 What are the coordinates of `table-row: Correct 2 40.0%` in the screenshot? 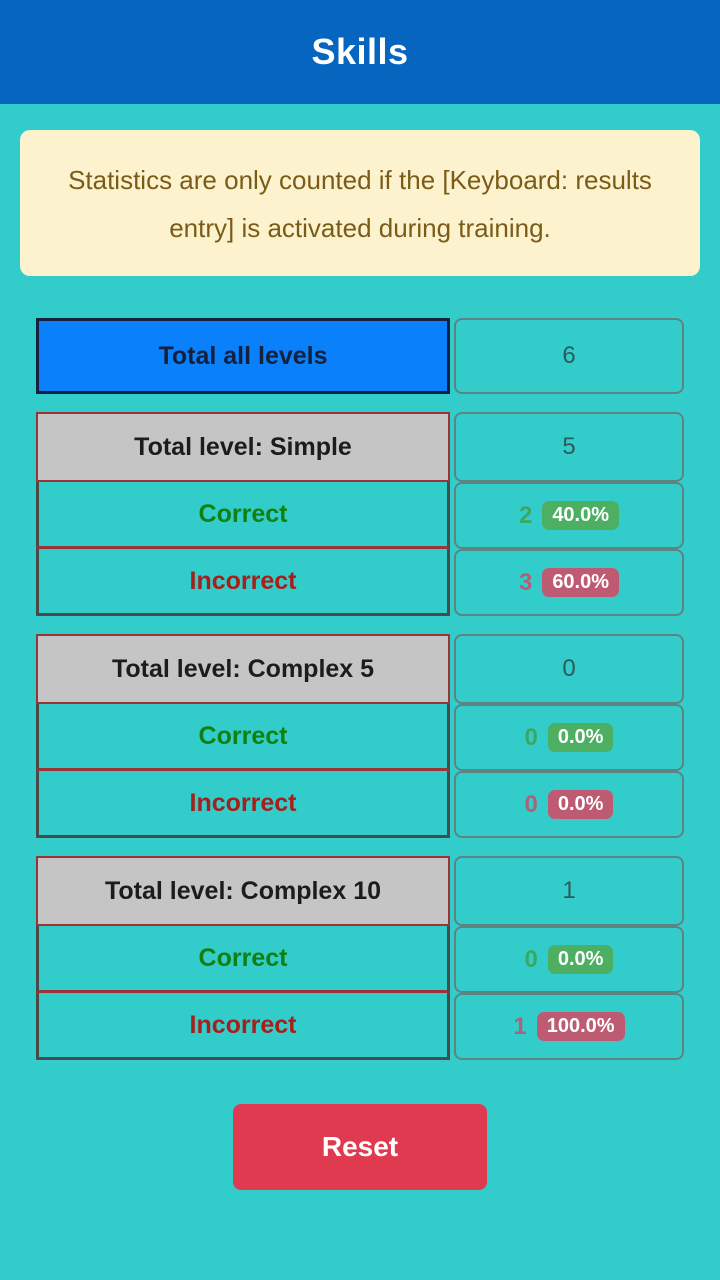 It's located at (360, 515).